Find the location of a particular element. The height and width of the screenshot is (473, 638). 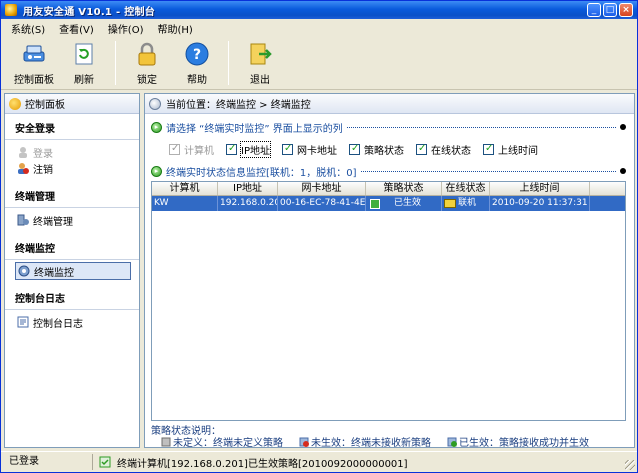

checkbox-mac: 网卡地址 is located at coordinates (309, 149).